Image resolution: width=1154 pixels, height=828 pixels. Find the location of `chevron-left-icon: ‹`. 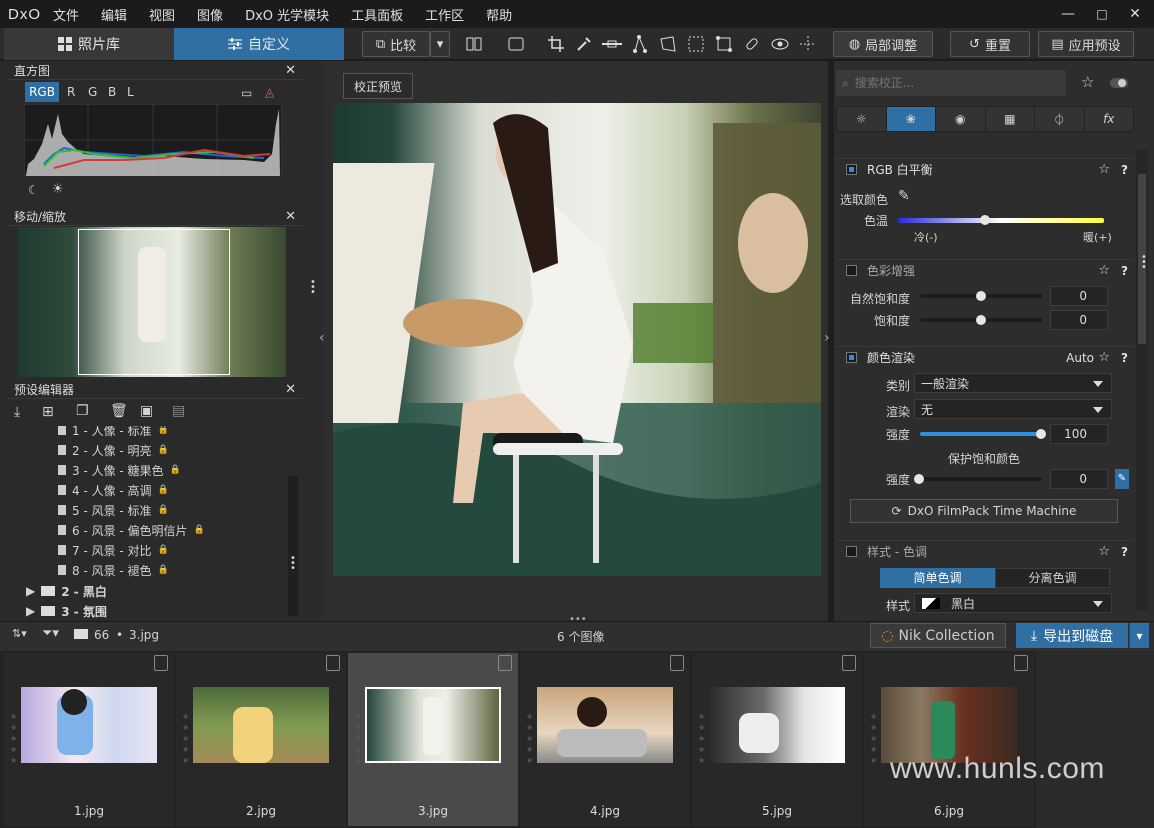

chevron-left-icon: ‹ is located at coordinates (322, 338).